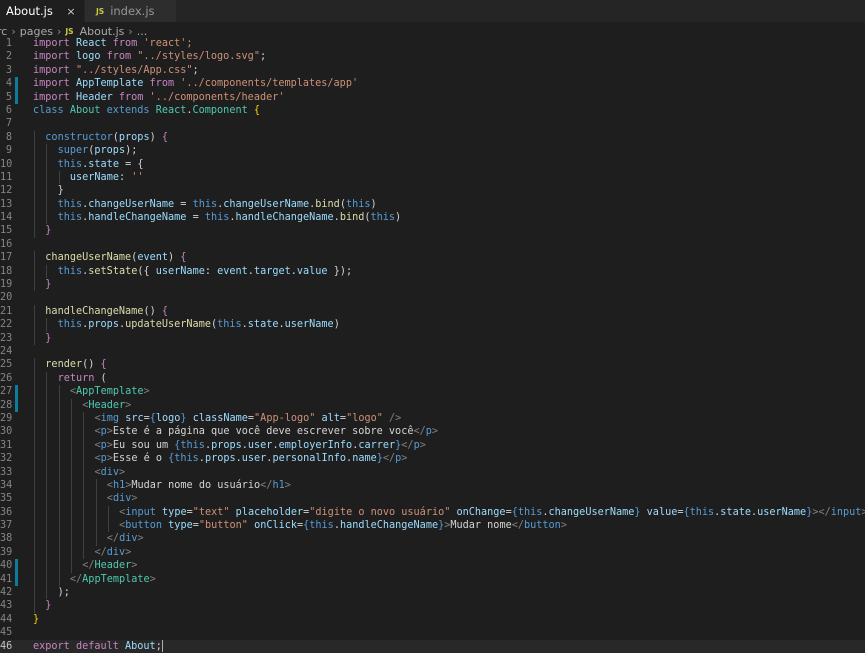 The height and width of the screenshot is (653, 865). Describe the element at coordinates (432, 123) in the screenshot. I see `code-line: 7` at that location.